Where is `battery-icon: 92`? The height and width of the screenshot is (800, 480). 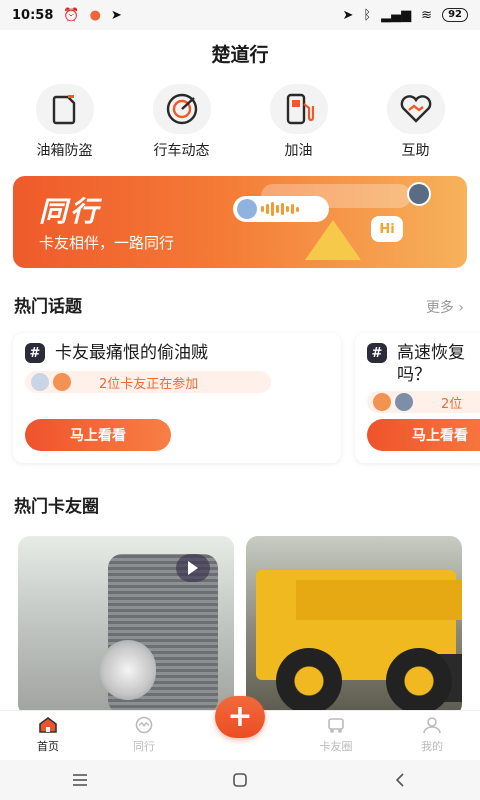
battery-icon: 92 is located at coordinates (455, 15).